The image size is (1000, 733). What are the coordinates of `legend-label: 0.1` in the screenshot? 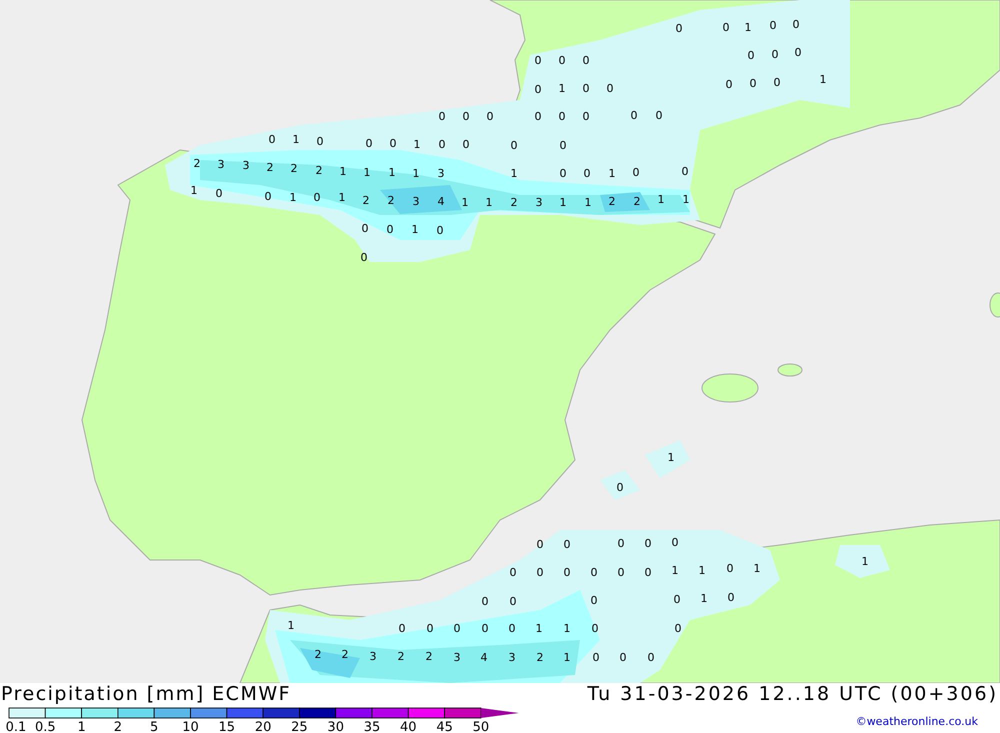 It's located at (16, 726).